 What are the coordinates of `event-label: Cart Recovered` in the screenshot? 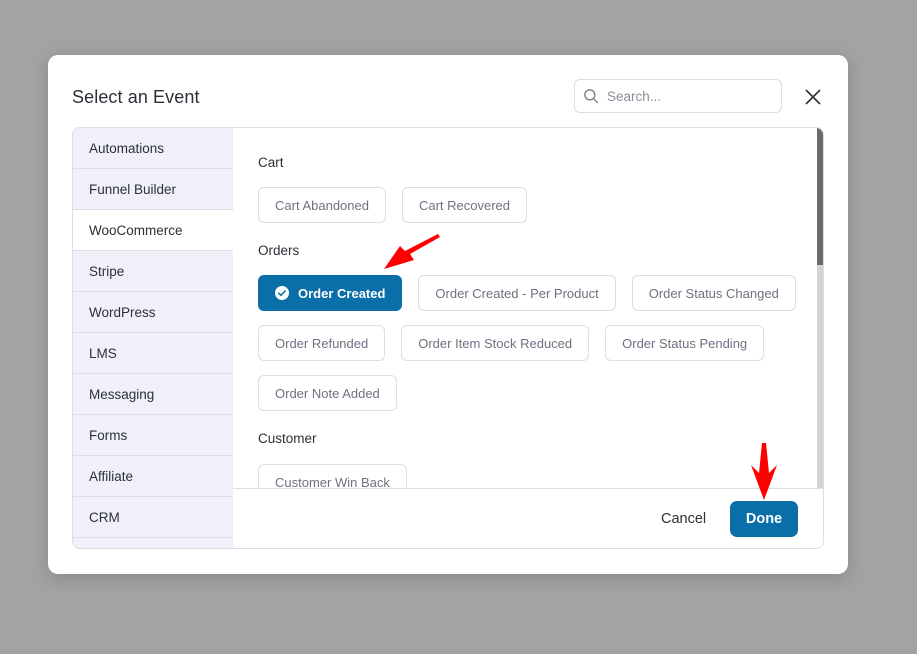 It's located at (464, 205).